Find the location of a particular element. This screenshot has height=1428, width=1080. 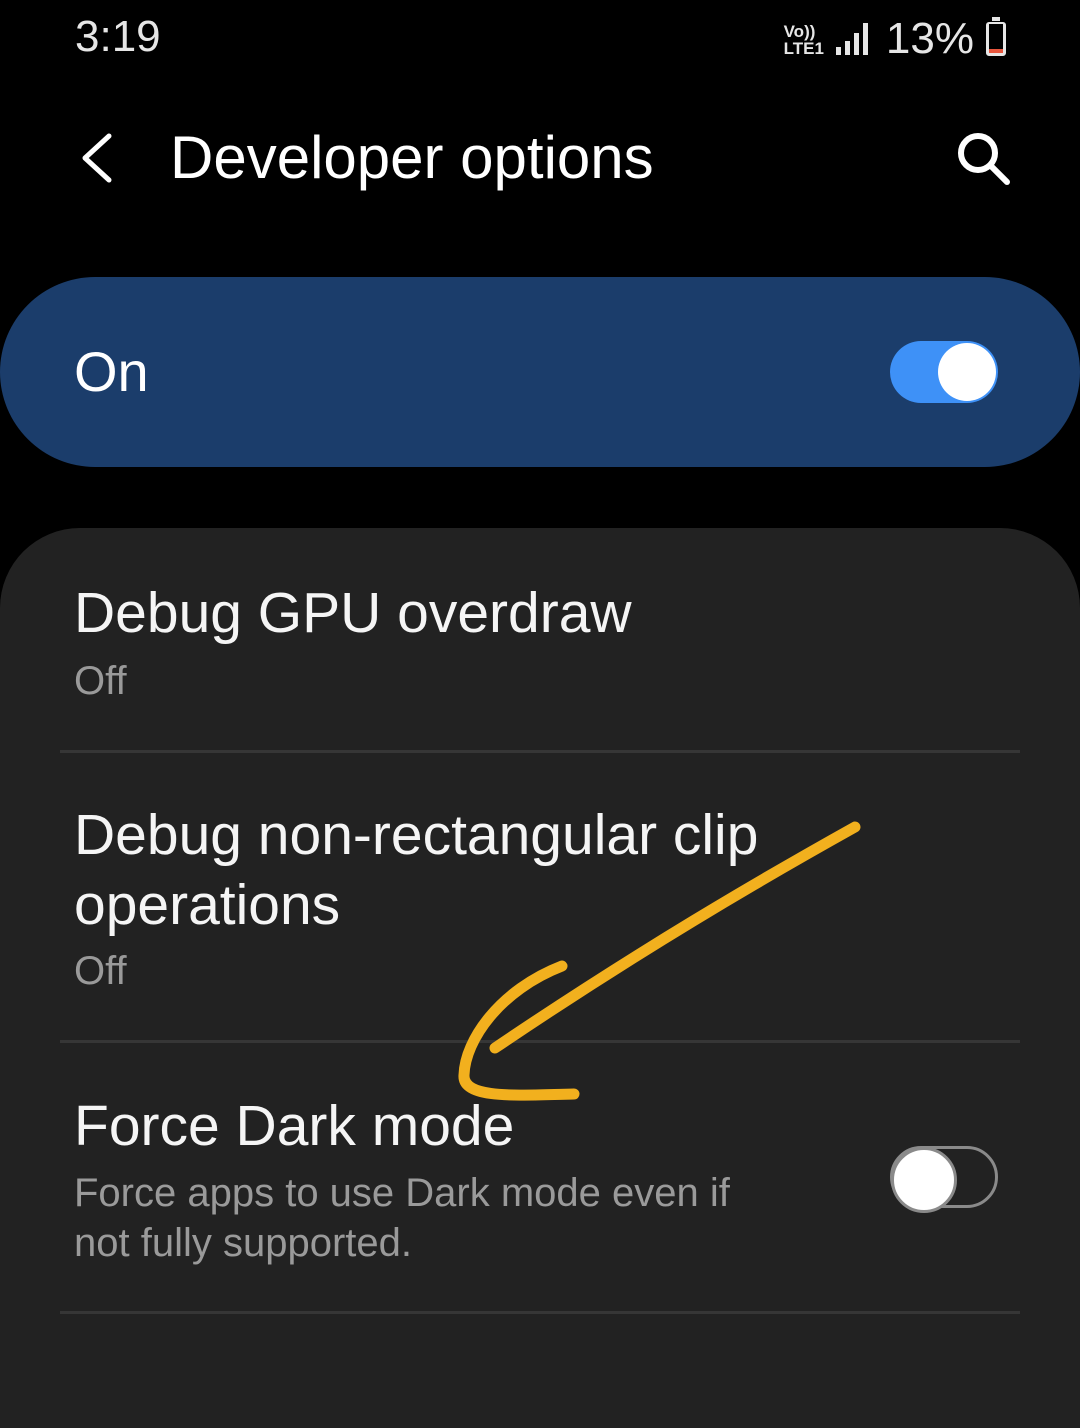

search-button is located at coordinates (984, 159).